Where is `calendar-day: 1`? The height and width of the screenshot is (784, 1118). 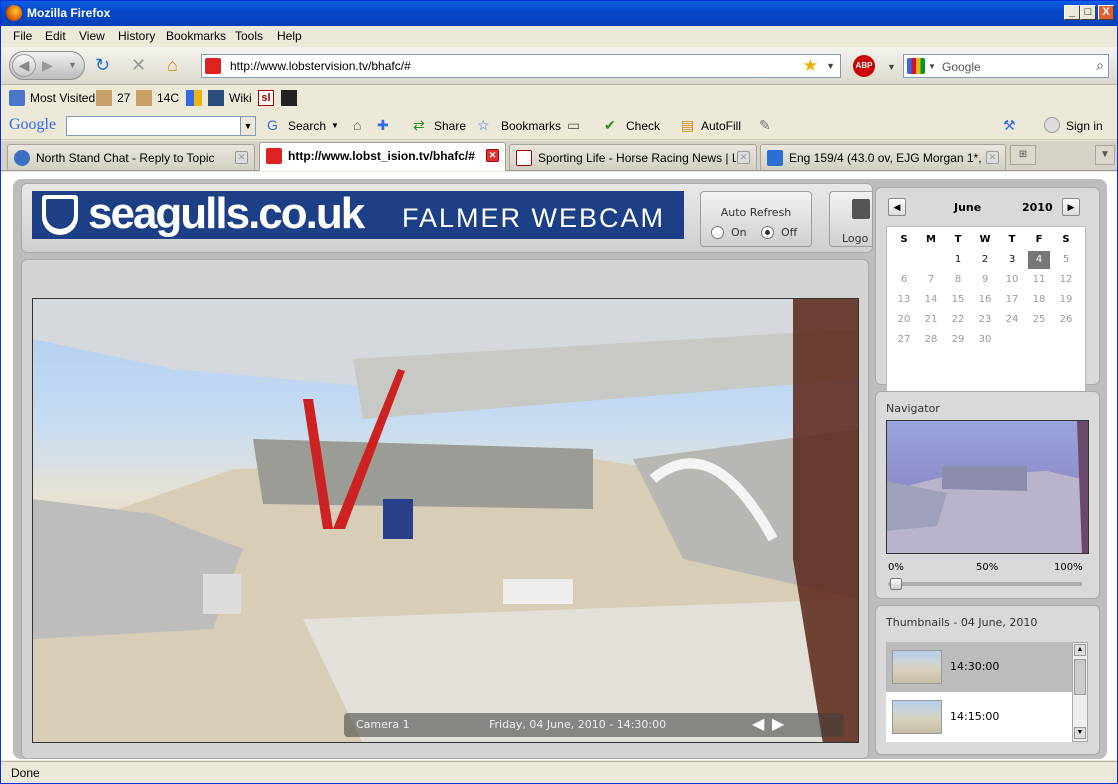 calendar-day: 1 is located at coordinates (958, 260).